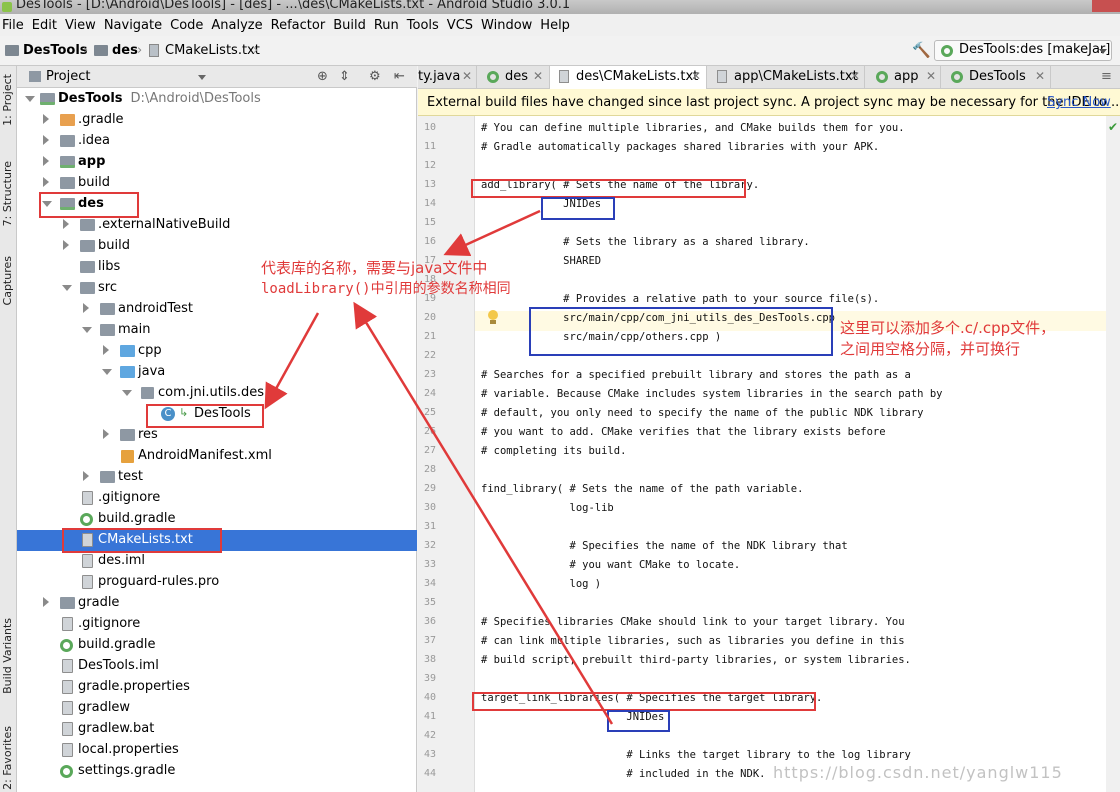 Image resolution: width=1120 pixels, height=792 pixels. I want to click on code-line: # you want CMake to locate., so click(611, 565).